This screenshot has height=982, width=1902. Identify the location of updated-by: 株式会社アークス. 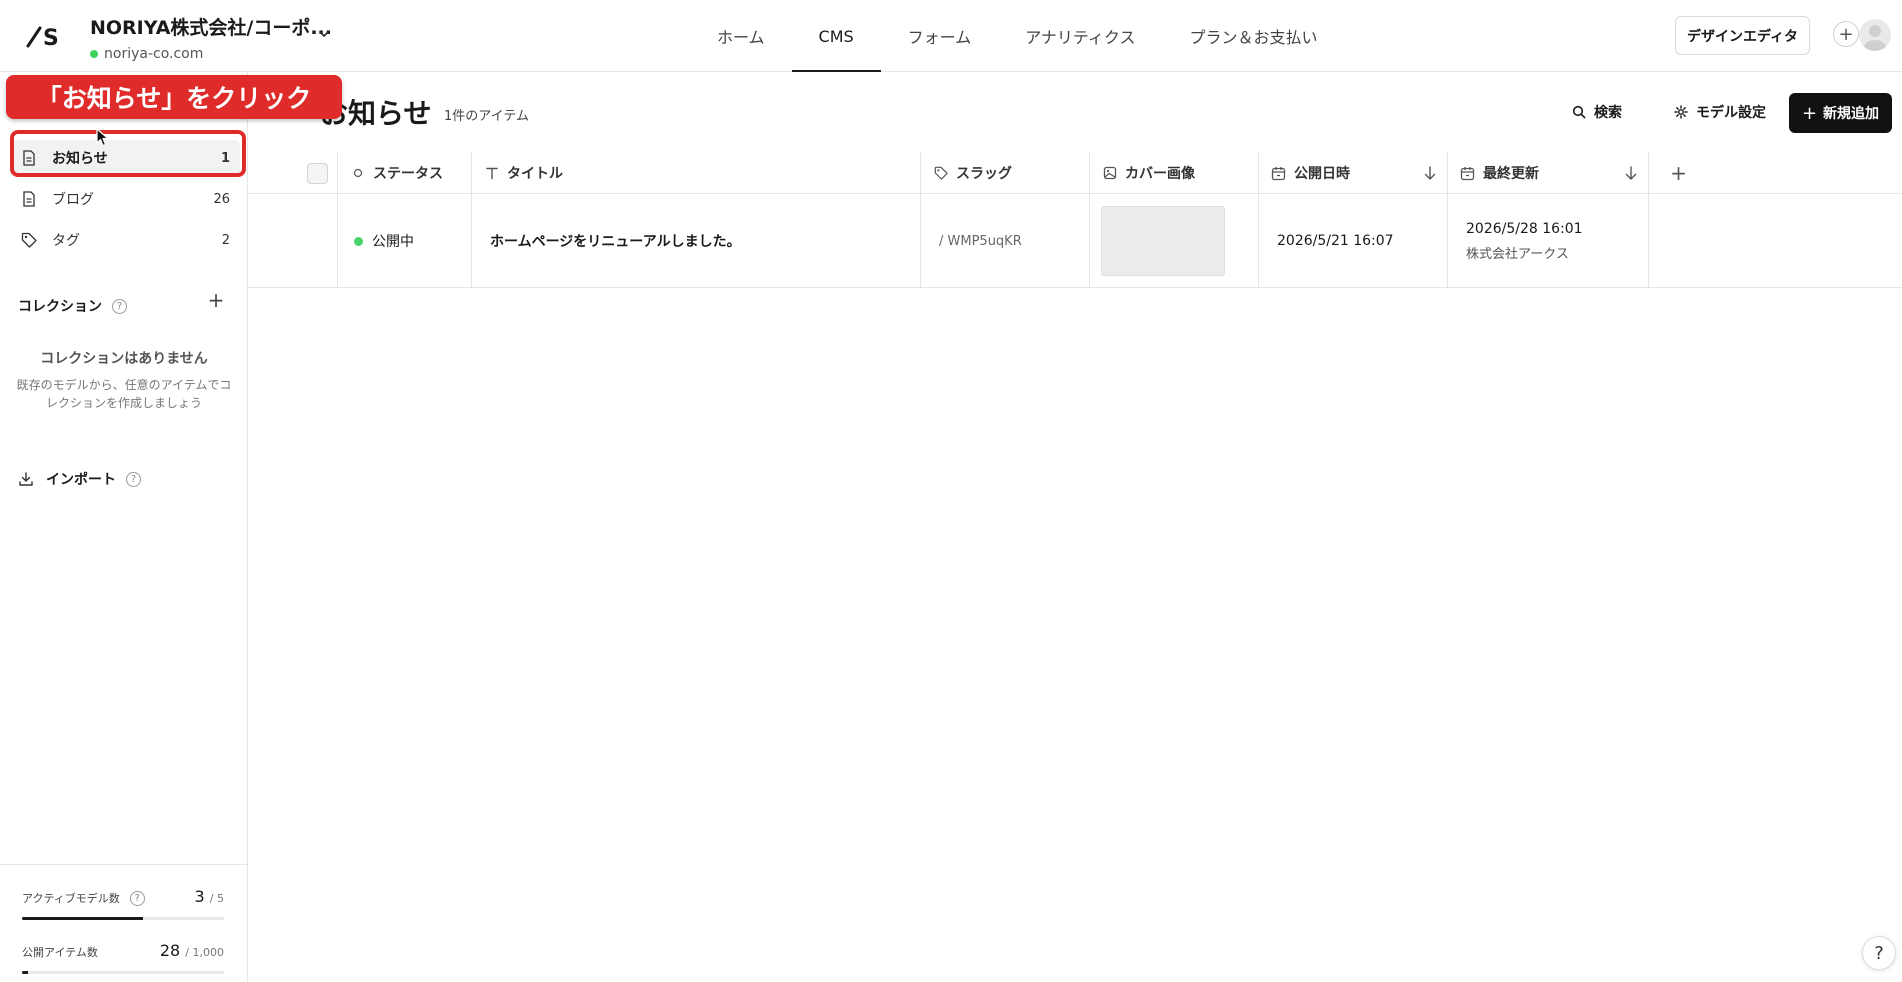
(1517, 254).